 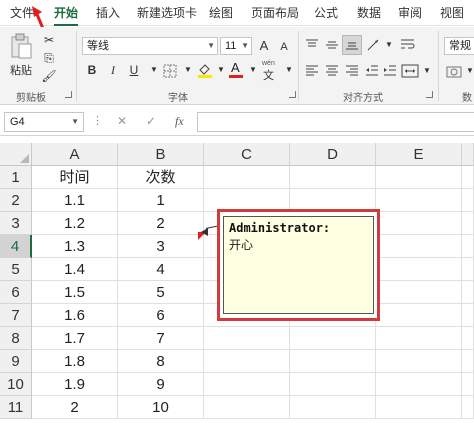 I want to click on row-header: 6, so click(x=16, y=292).